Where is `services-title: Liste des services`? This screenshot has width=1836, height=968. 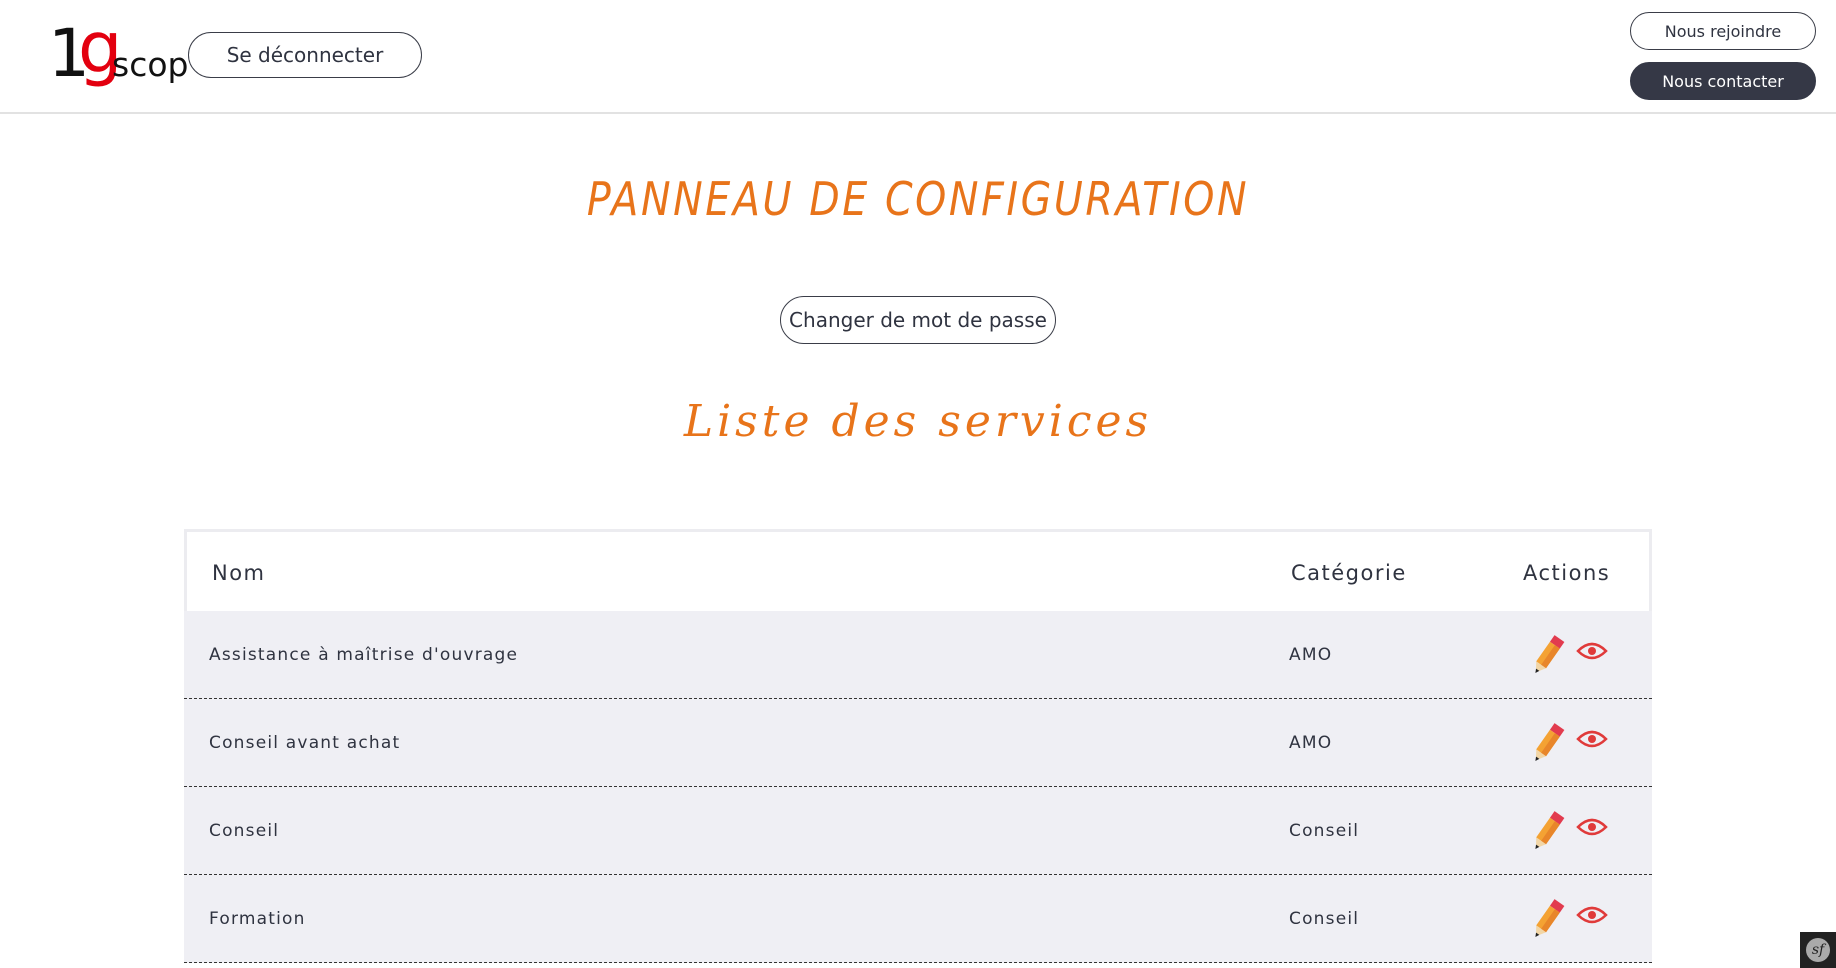 services-title: Liste des services is located at coordinates (918, 421).